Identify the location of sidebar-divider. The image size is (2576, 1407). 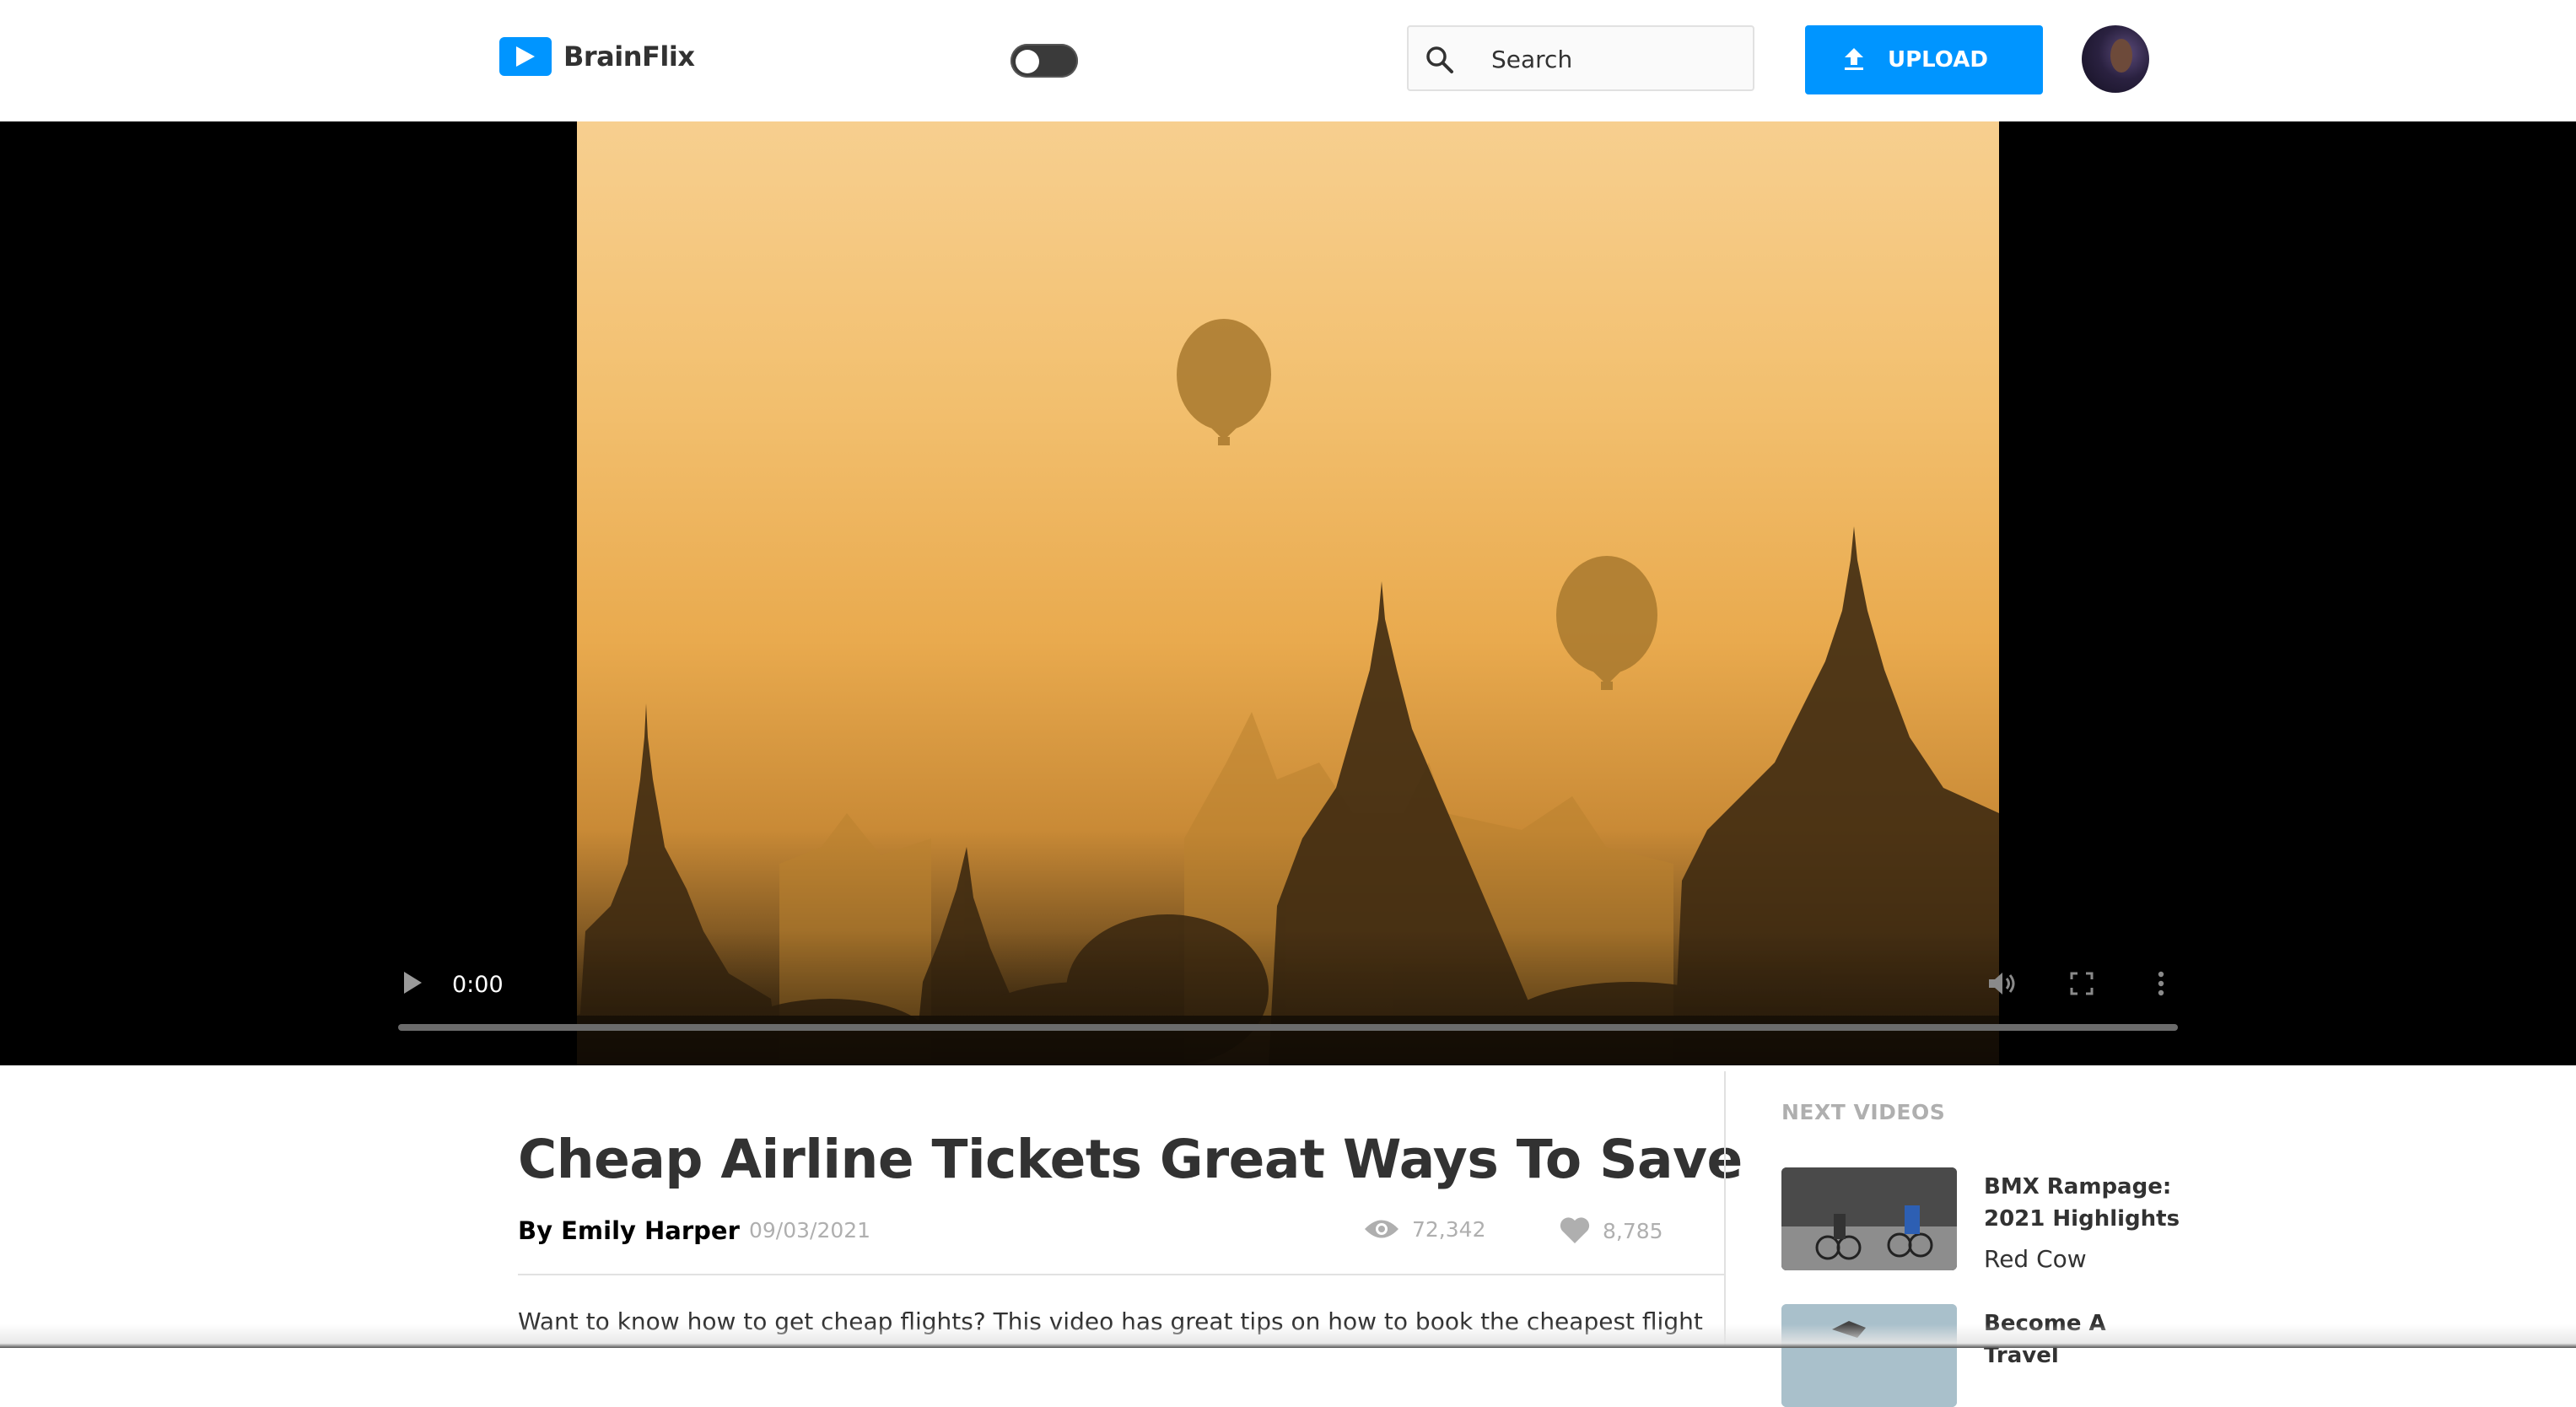
(1725, 1209).